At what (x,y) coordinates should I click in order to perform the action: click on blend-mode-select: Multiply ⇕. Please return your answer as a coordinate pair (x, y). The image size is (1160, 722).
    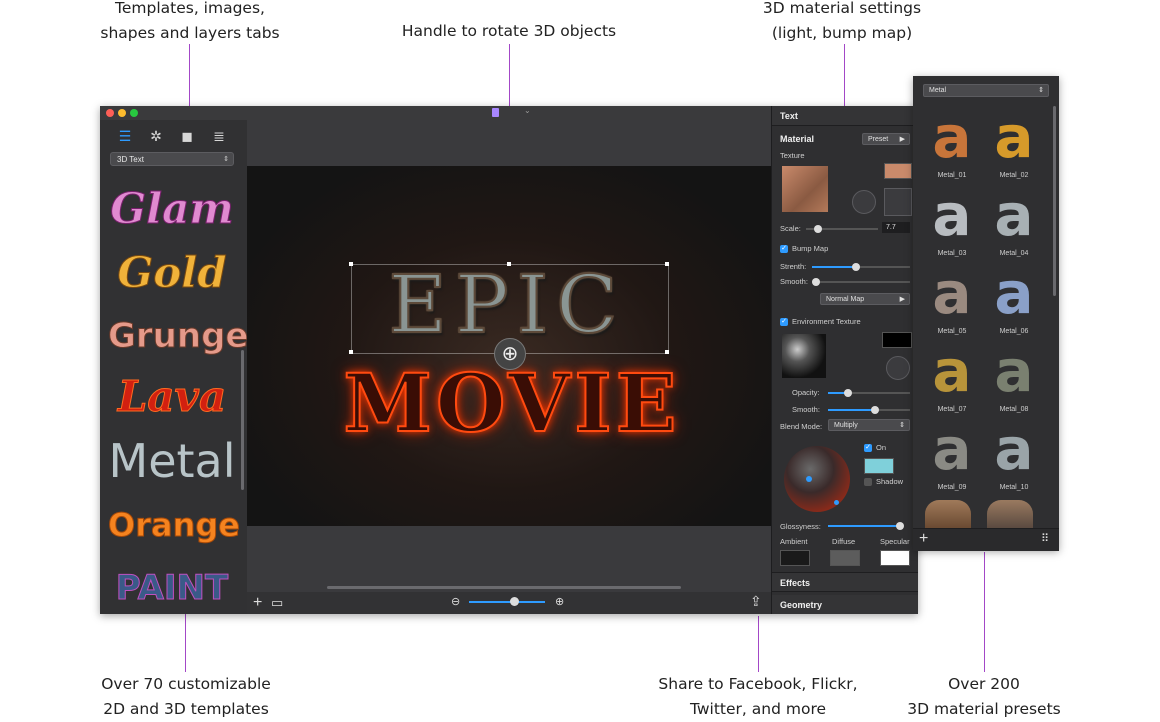
    Looking at the image, I should click on (869, 425).